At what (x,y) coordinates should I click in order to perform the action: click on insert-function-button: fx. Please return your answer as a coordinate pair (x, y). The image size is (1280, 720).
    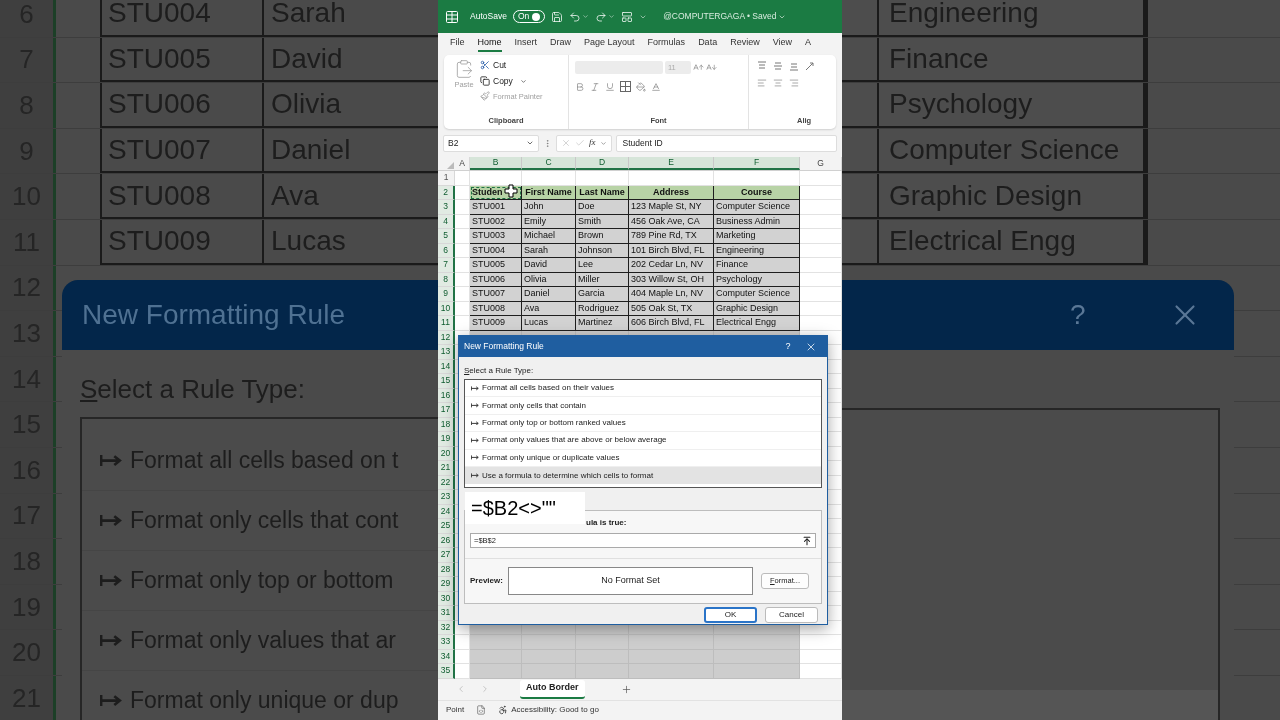
    Looking at the image, I should click on (592, 143).